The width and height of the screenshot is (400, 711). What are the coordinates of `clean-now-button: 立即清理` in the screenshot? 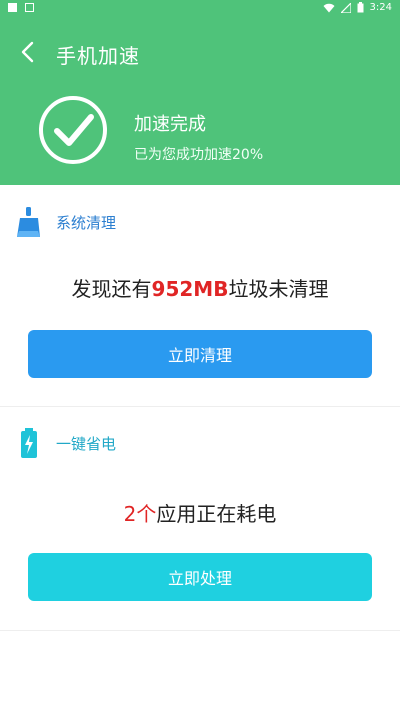 It's located at (200, 354).